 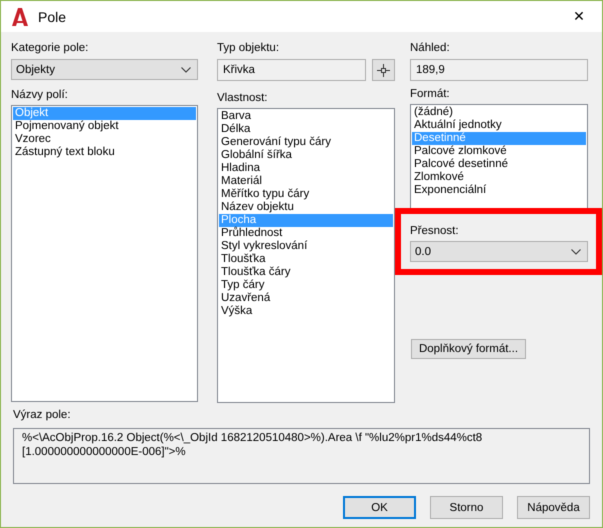 What do you see at coordinates (499, 70) in the screenshot?
I see `preview-field: 189,9` at bounding box center [499, 70].